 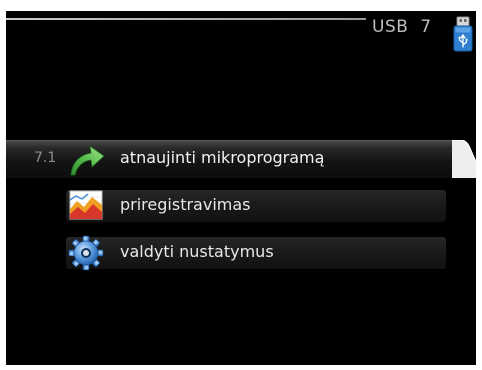 I want to click on menu-item-logging: priregistravimas, so click(x=226, y=206).